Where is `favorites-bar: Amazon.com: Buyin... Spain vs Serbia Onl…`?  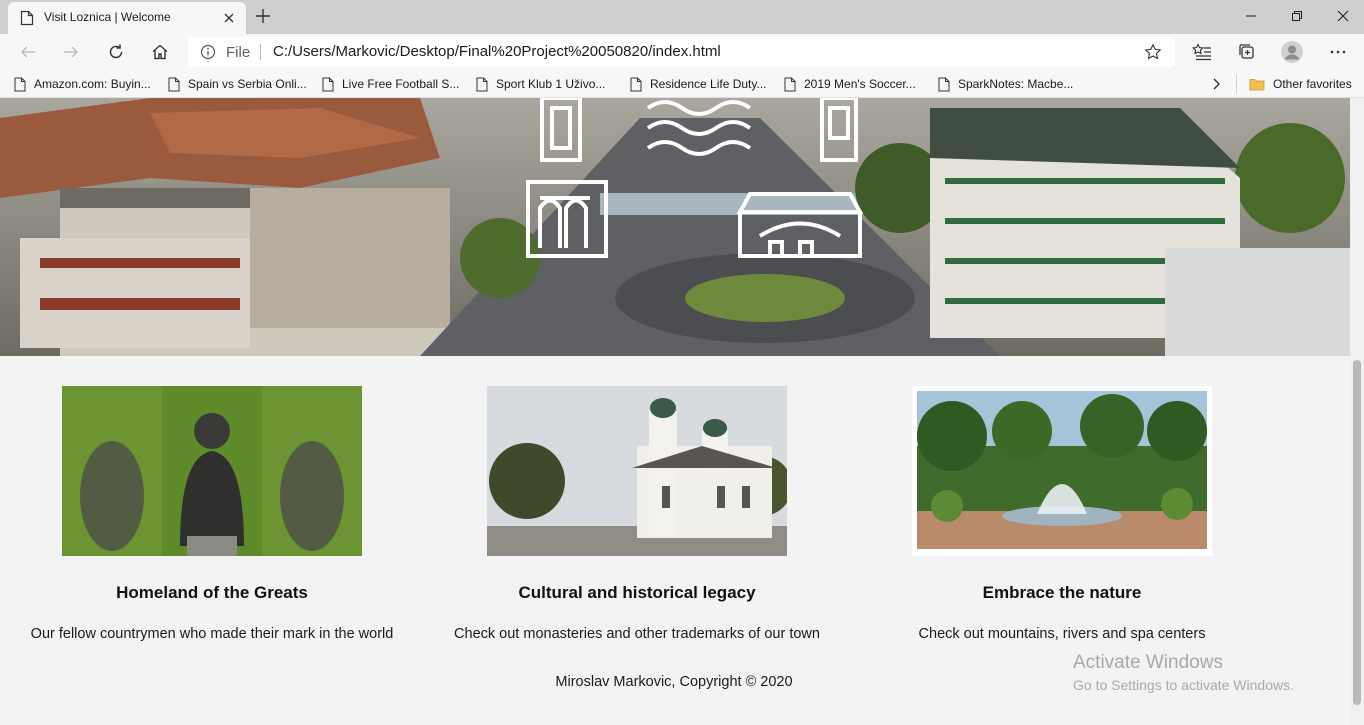
favorites-bar: Amazon.com: Buyin... Spain vs Serbia Onl… is located at coordinates (682, 84).